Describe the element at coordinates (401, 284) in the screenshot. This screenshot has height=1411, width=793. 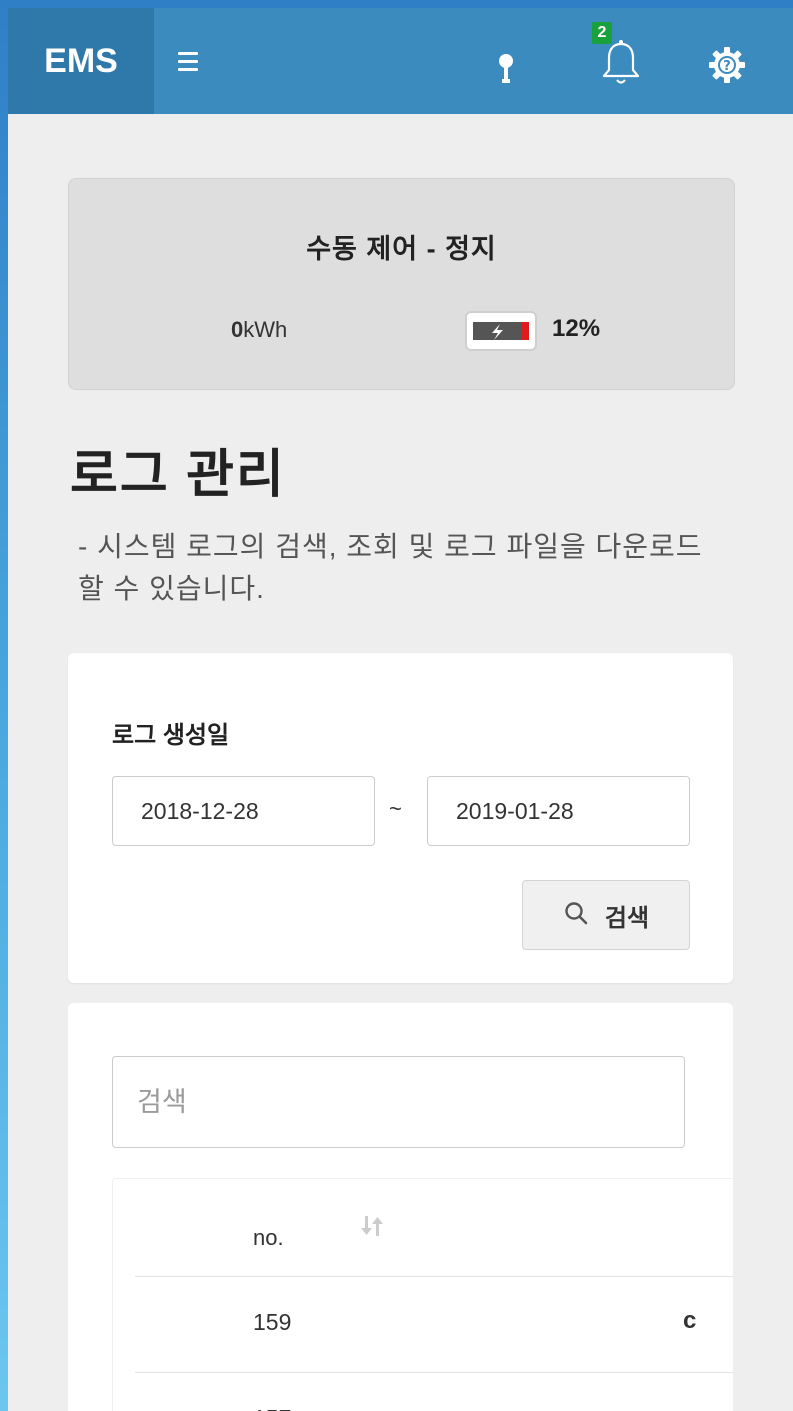
I see `operation-status-card: 수동 제어 - 정지 0kWh 12%` at that location.